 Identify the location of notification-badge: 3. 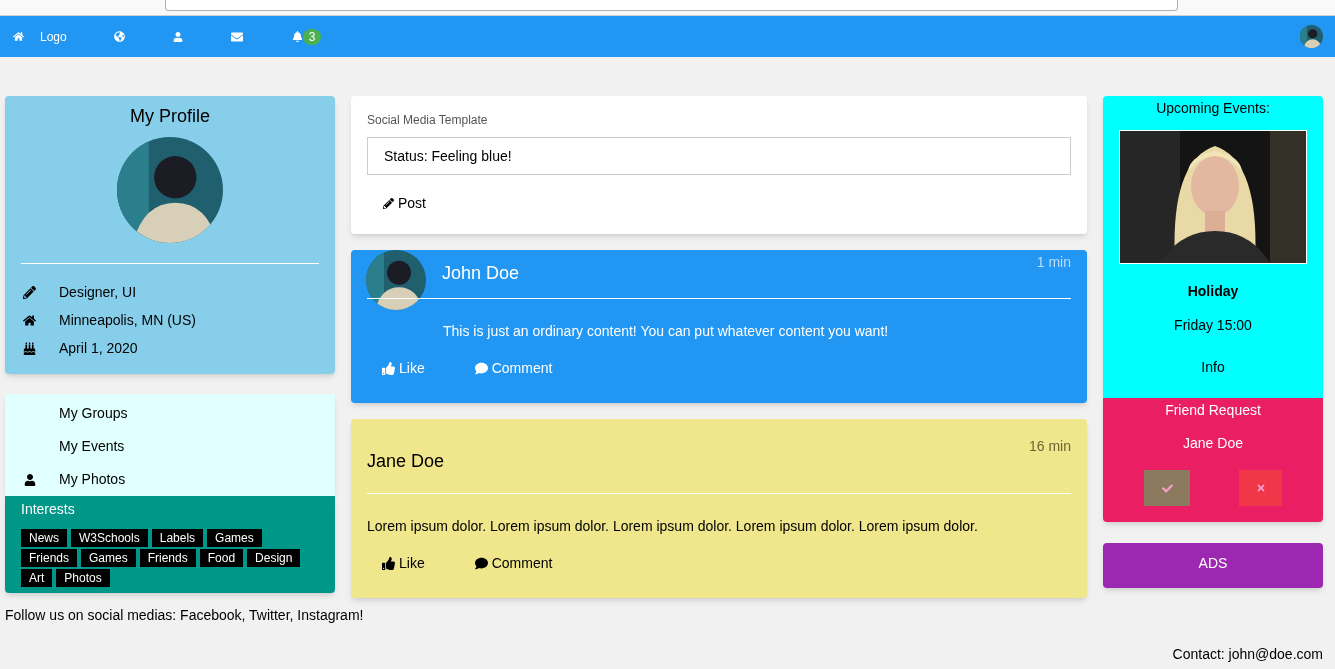
(312, 36).